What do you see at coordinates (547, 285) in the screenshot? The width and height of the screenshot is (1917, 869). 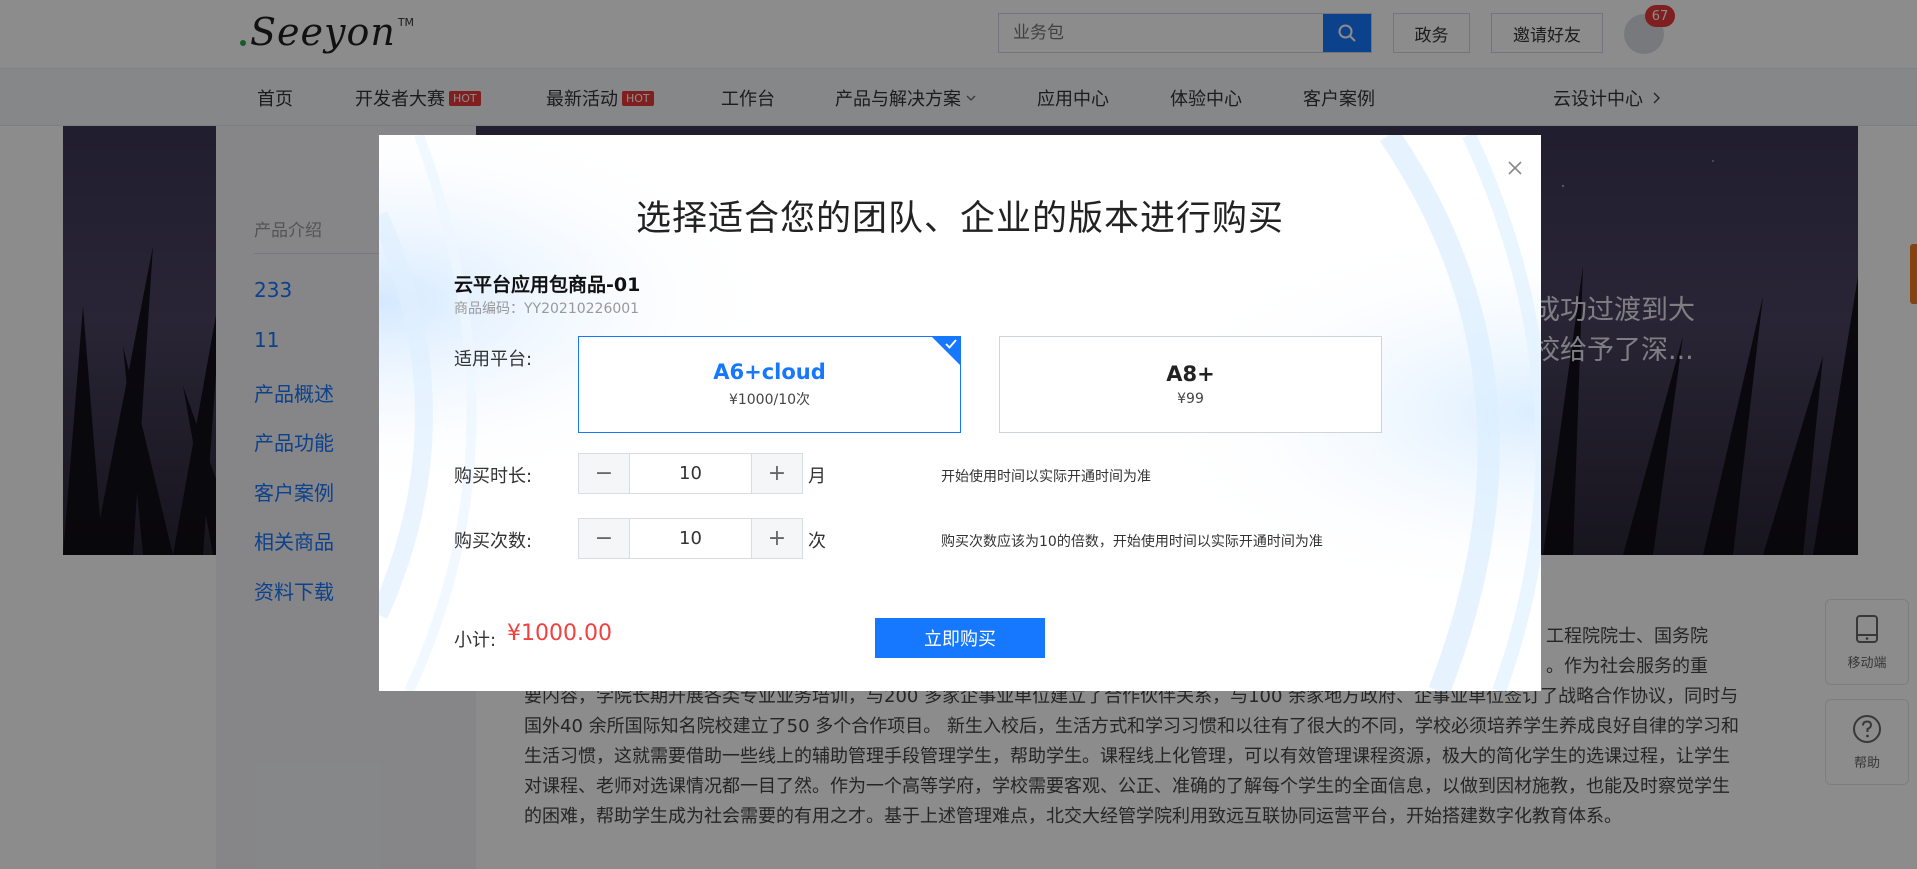 I see `product-name: 云平台应用包商品-01` at bounding box center [547, 285].